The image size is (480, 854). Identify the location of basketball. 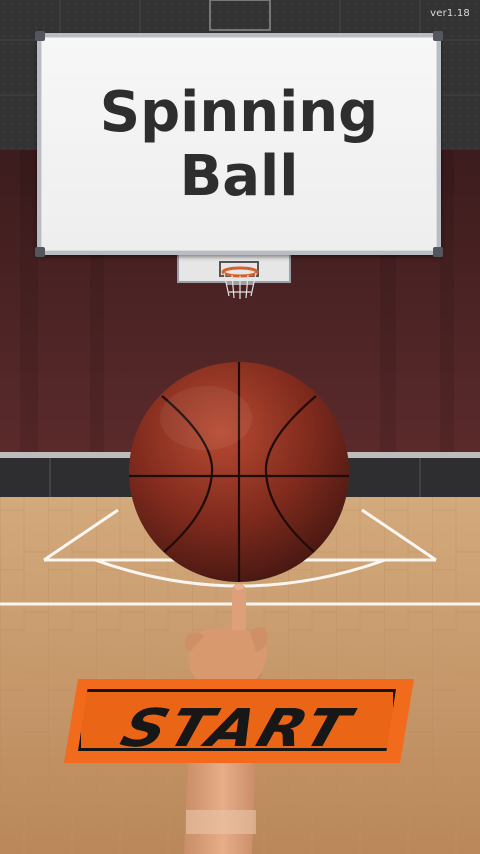
(239, 472).